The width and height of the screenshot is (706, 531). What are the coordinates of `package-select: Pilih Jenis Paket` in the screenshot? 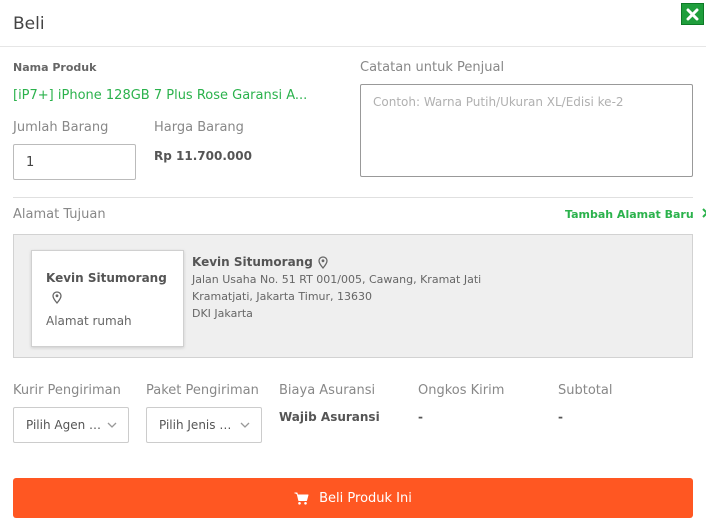 It's located at (204, 425).